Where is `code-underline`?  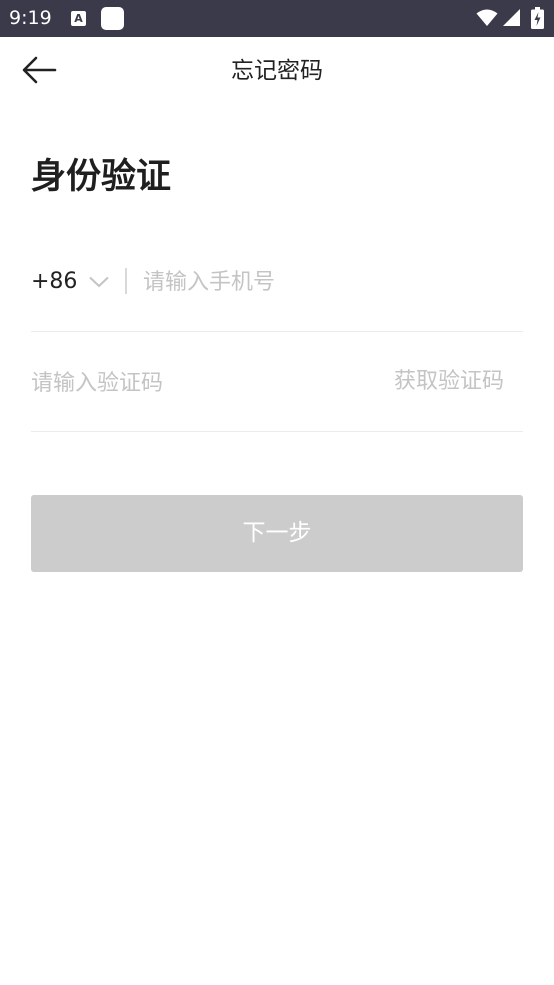 code-underline is located at coordinates (277, 431).